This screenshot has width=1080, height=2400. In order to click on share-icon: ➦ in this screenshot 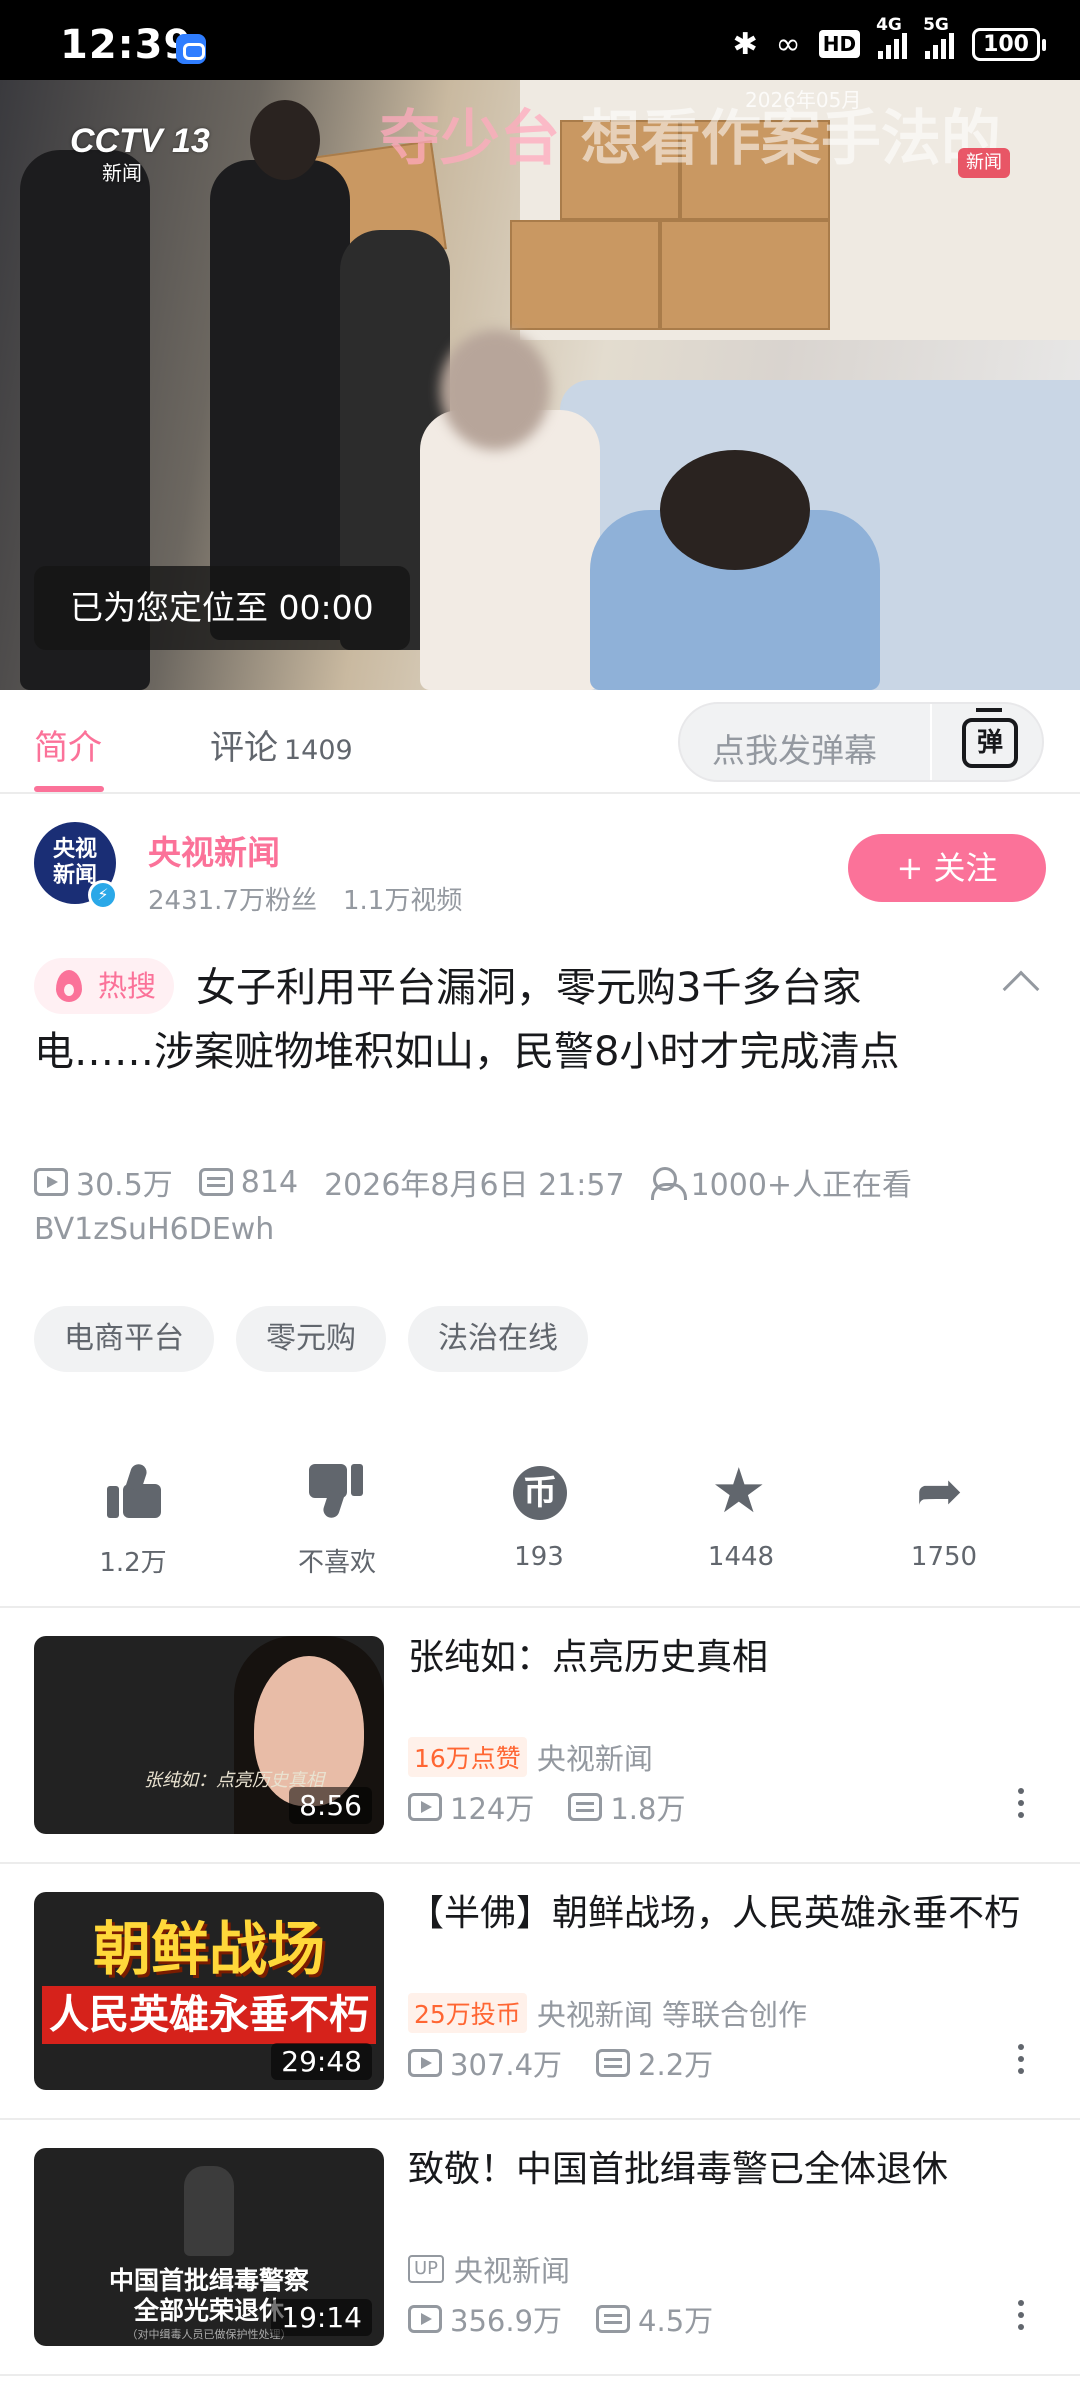, I will do `click(939, 1491)`.